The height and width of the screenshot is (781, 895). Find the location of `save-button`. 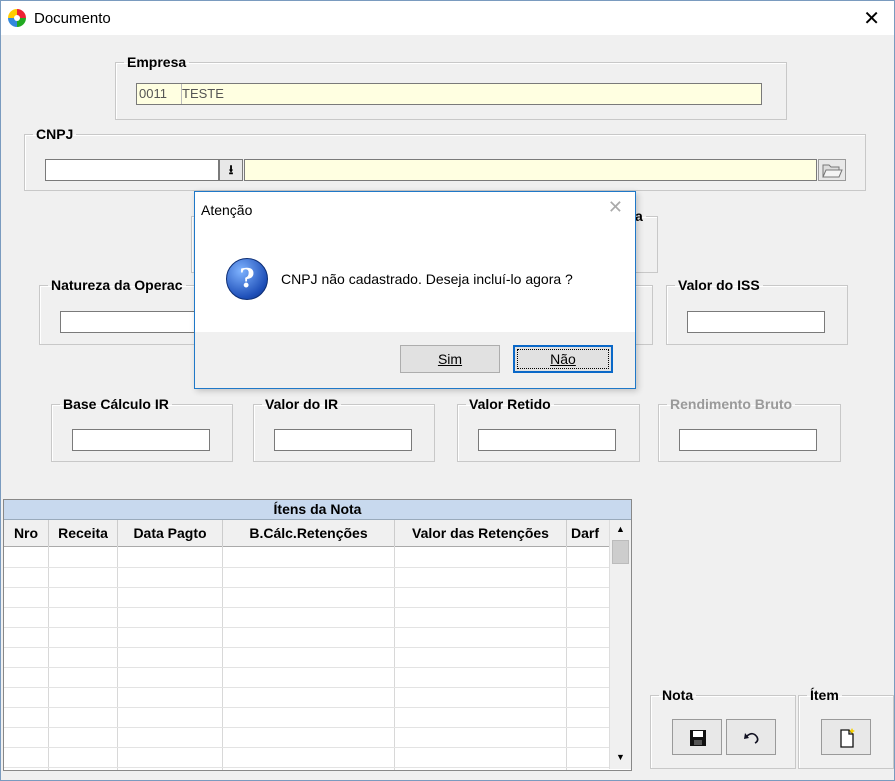

save-button is located at coordinates (697, 737).